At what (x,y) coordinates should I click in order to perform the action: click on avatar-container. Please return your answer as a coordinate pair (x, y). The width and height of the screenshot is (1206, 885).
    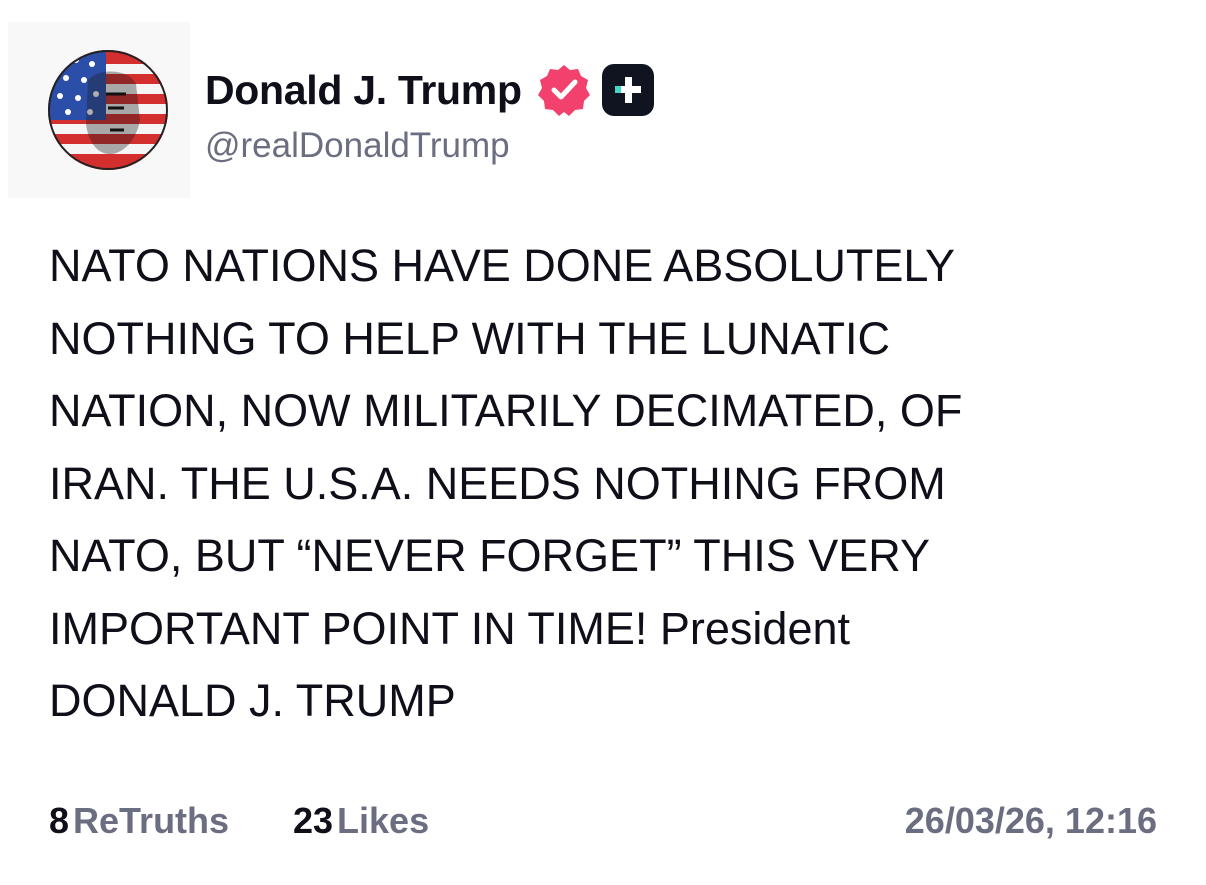
    Looking at the image, I should click on (99, 110).